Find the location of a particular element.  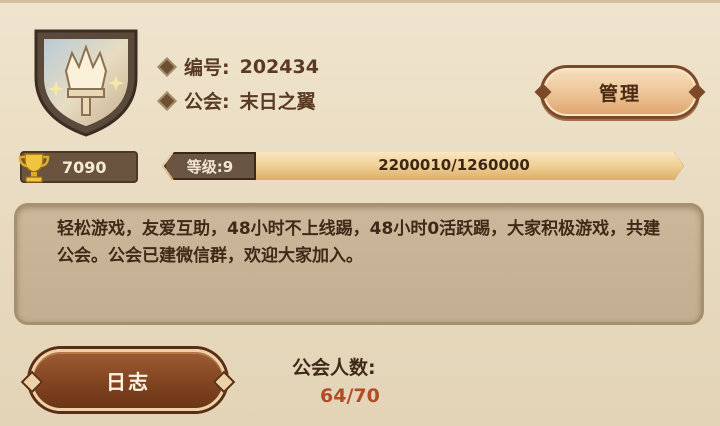

member-count-label: 公会人数: is located at coordinates (334, 368).